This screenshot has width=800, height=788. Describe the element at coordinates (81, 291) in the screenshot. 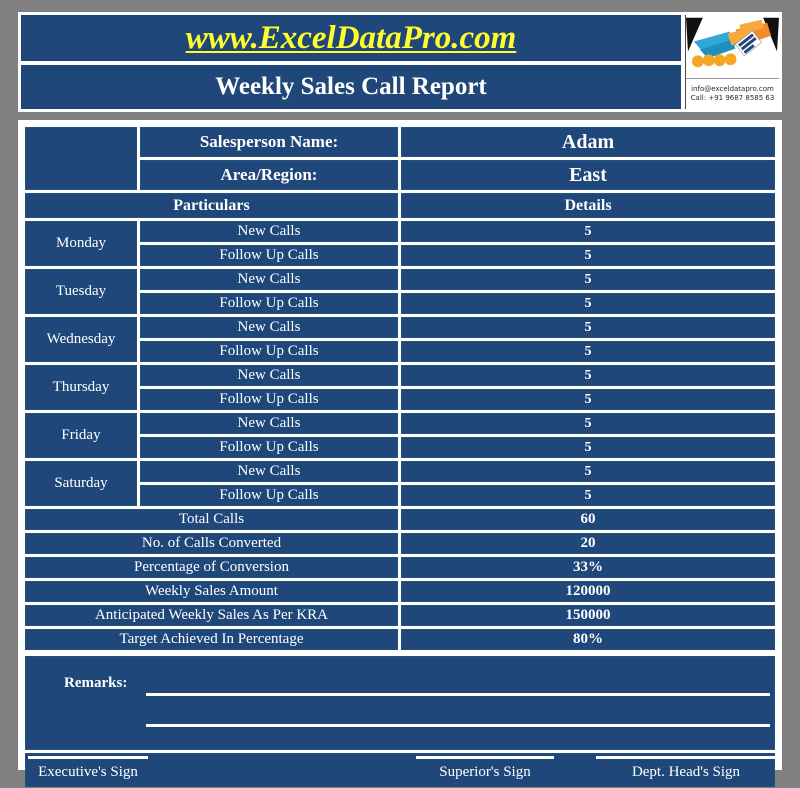

I see `day-label-tuesday: Tuesday` at that location.